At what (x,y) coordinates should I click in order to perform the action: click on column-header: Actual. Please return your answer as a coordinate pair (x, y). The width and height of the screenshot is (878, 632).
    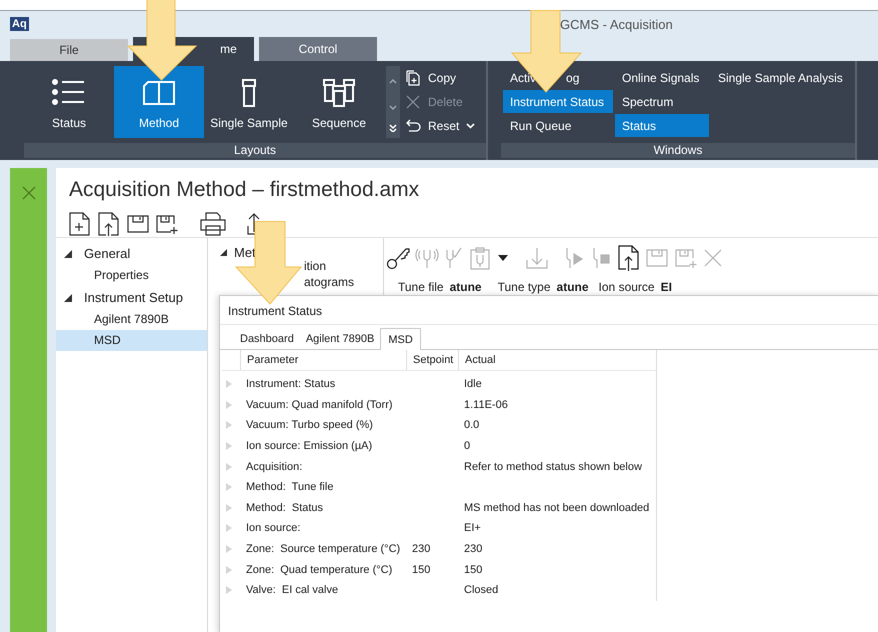
    Looking at the image, I should click on (557, 360).